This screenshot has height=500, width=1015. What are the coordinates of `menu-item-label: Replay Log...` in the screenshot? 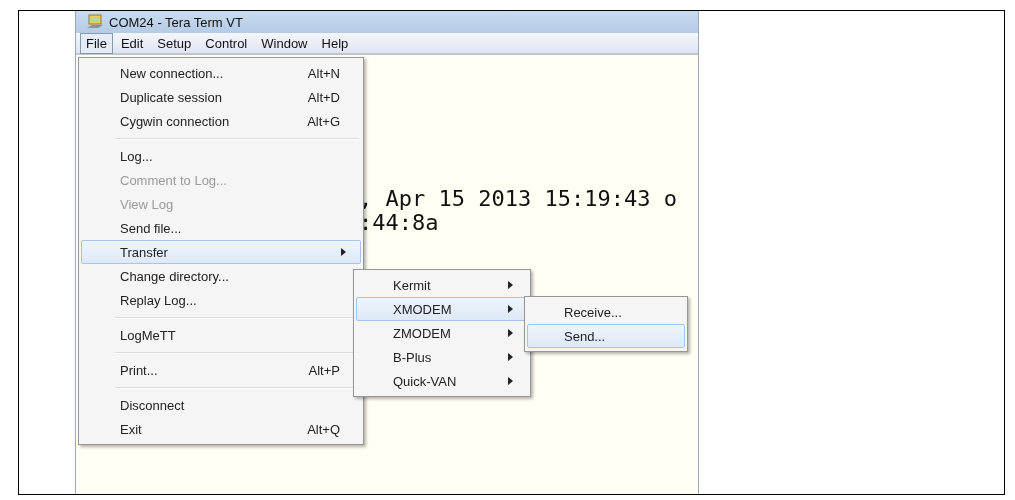 It's located at (158, 300).